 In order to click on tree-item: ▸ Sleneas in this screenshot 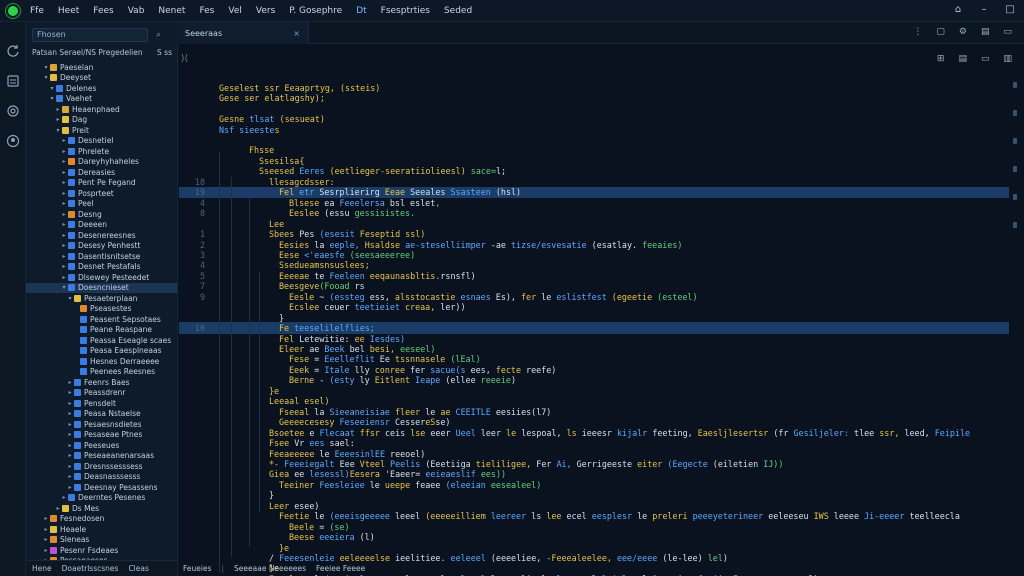, I will do `click(101, 540)`.